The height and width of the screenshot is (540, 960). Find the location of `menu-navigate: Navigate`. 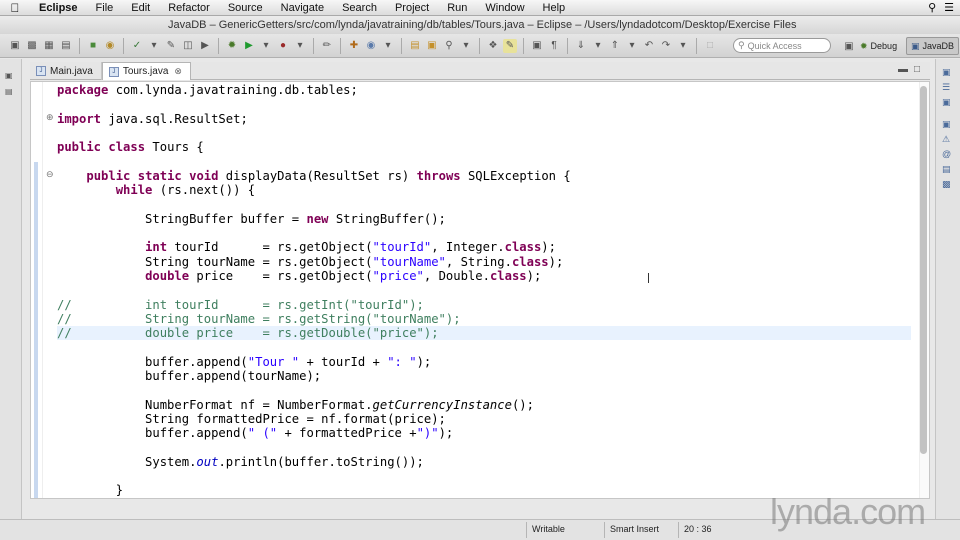

menu-navigate: Navigate is located at coordinates (302, 8).